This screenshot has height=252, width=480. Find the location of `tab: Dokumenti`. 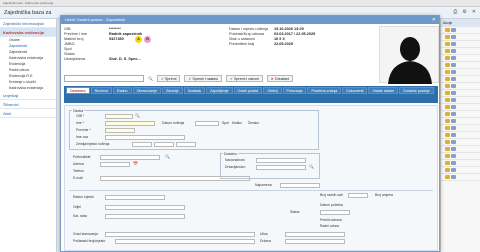

tab: Dokumenti is located at coordinates (355, 90).